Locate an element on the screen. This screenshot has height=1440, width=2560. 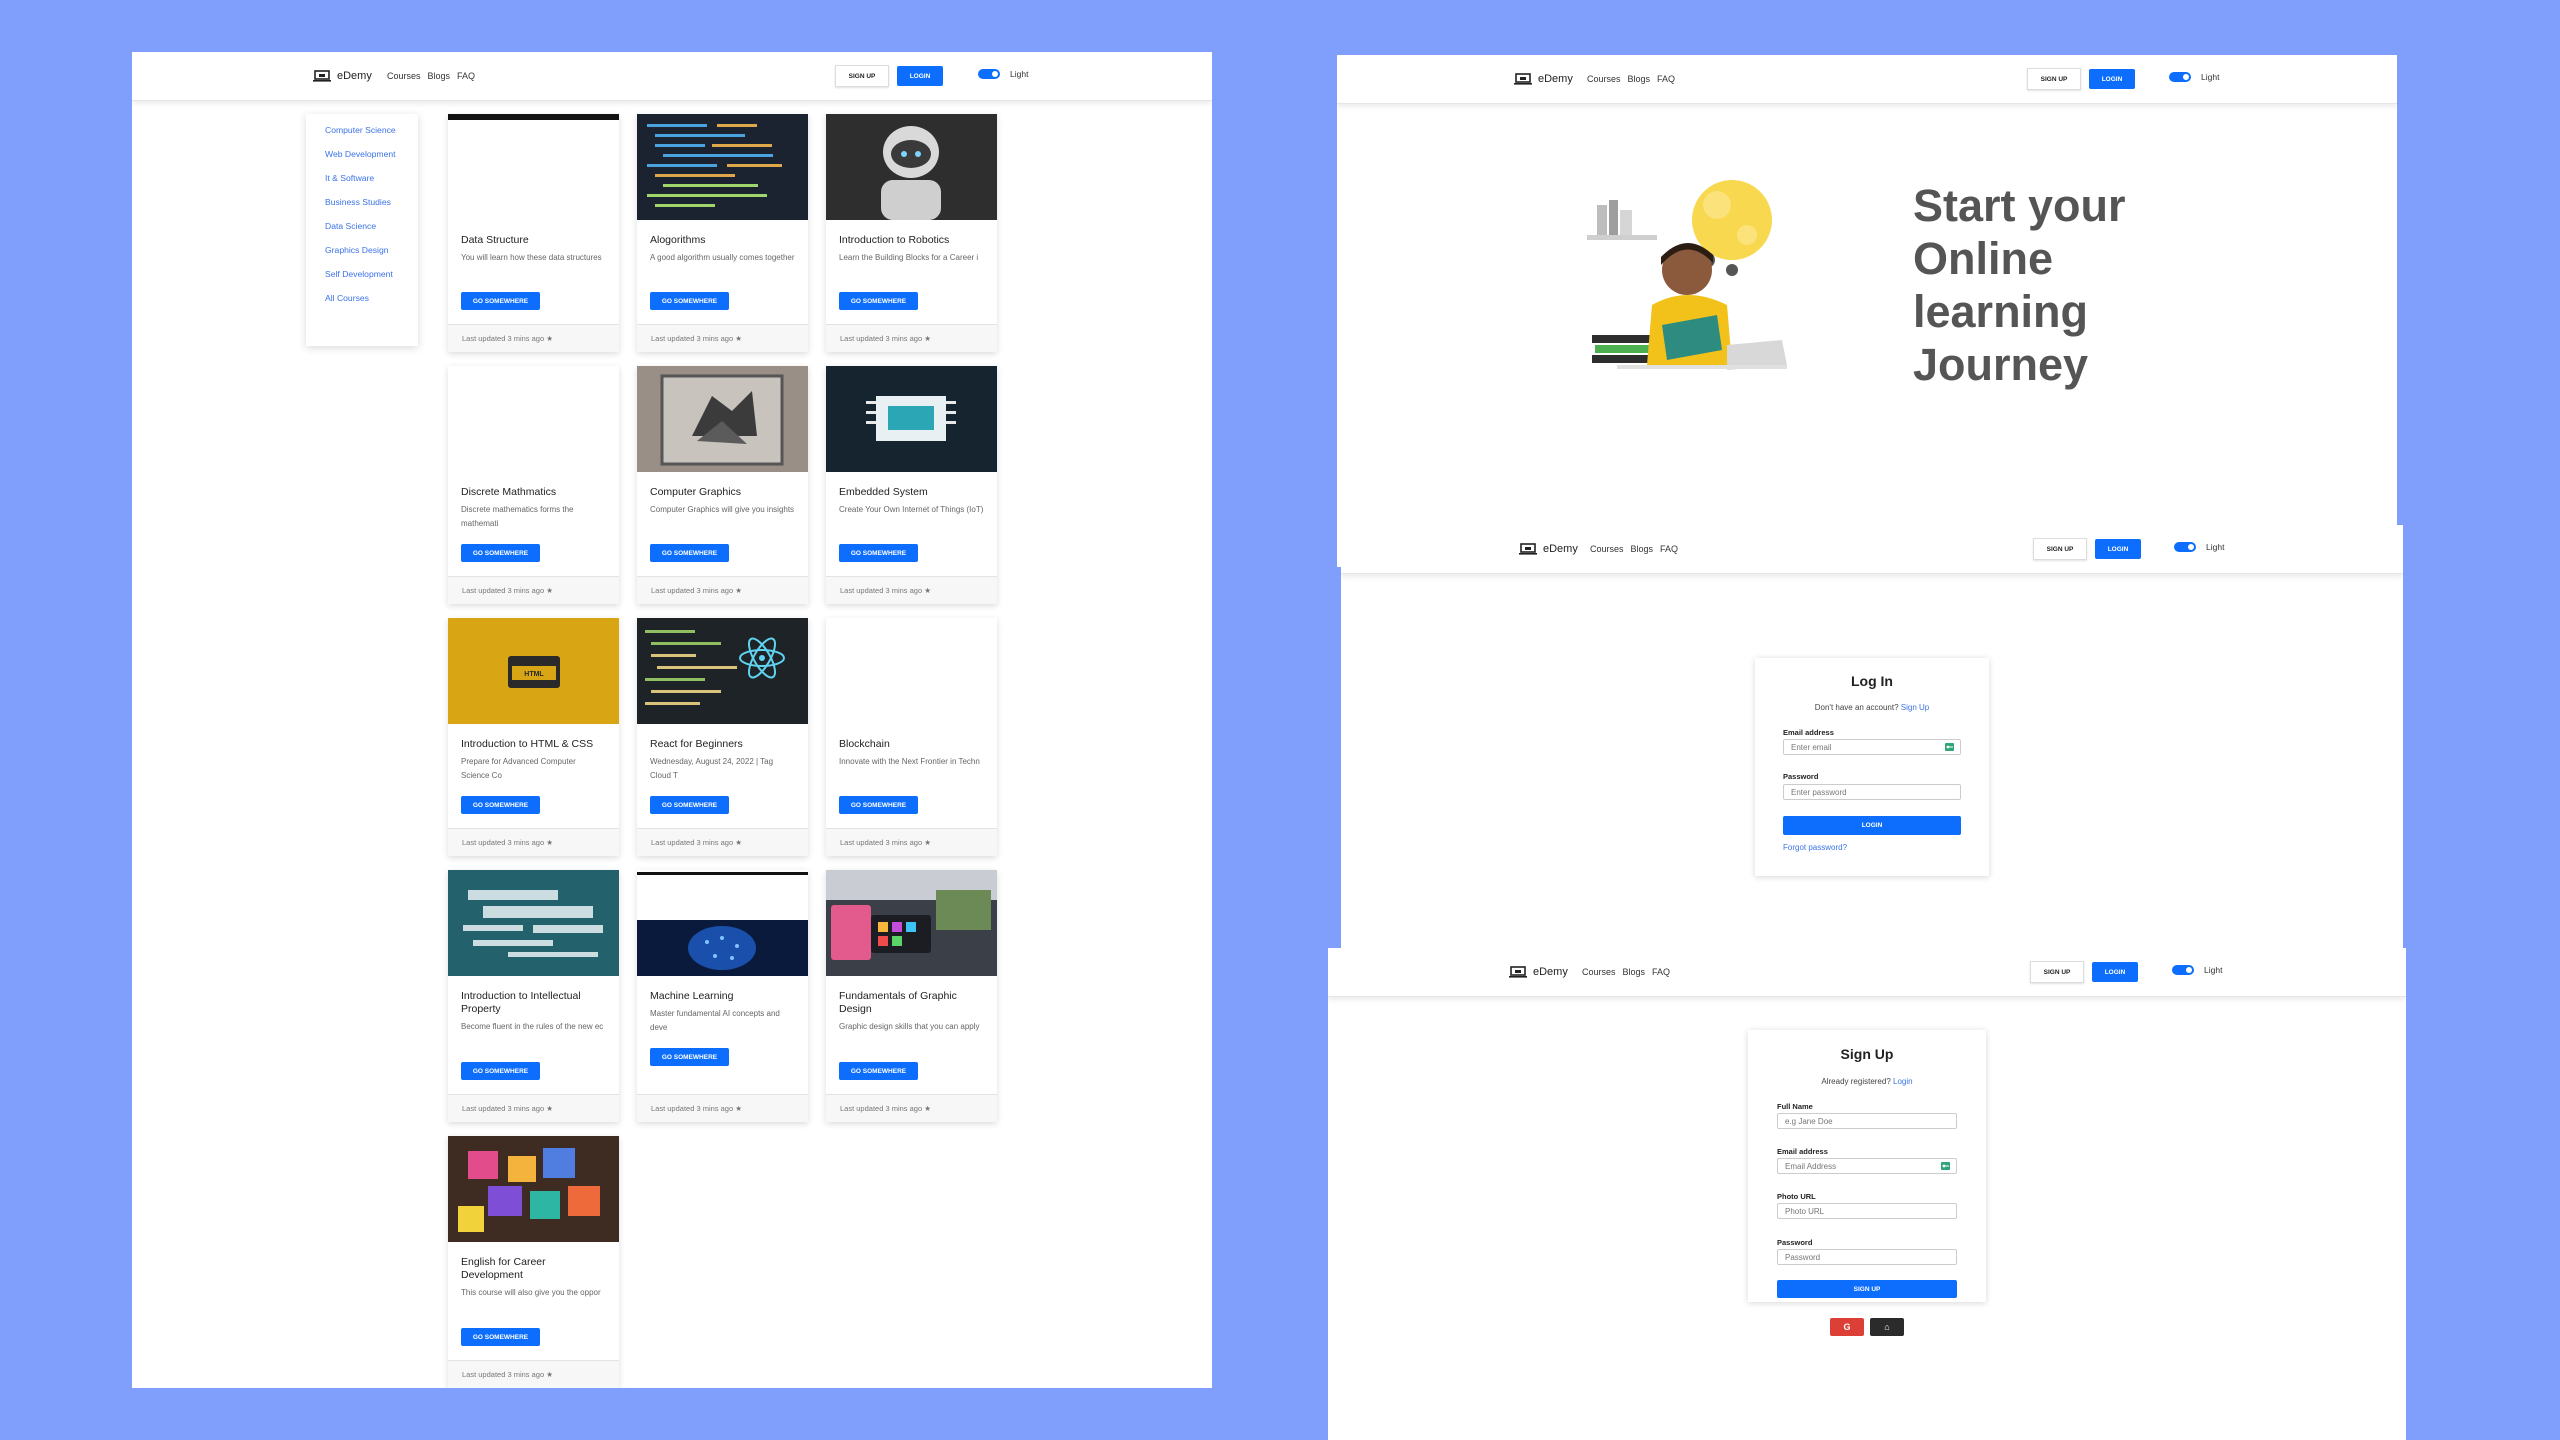
course-image-blank is located at coordinates (533, 419).